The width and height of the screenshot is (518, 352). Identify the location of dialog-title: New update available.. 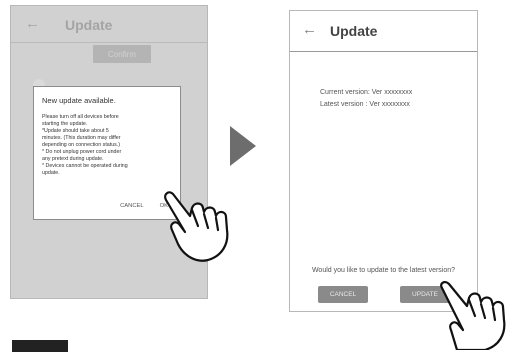
(79, 100).